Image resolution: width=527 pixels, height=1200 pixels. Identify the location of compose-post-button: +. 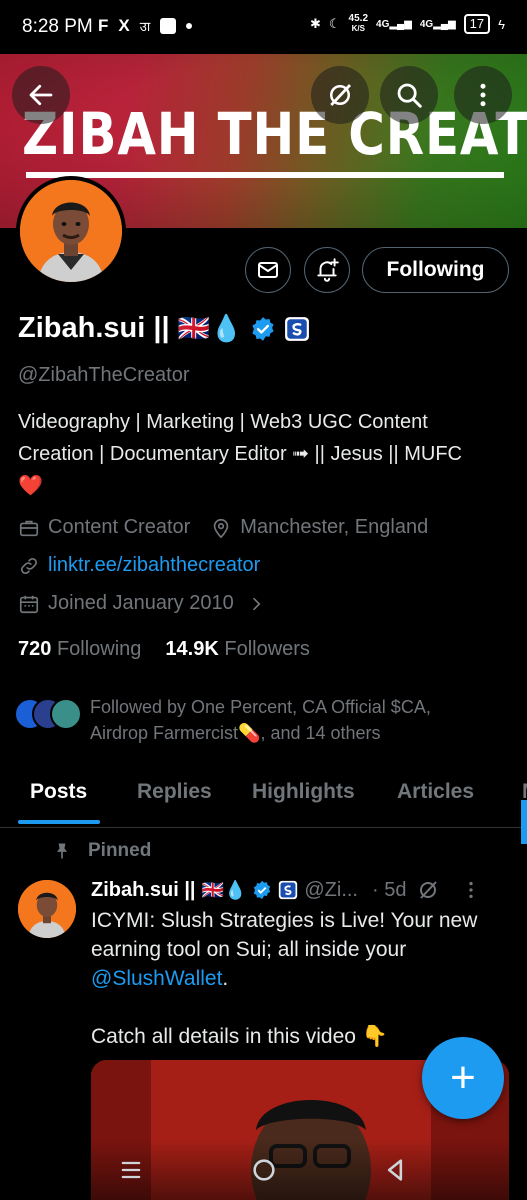
(463, 1078).